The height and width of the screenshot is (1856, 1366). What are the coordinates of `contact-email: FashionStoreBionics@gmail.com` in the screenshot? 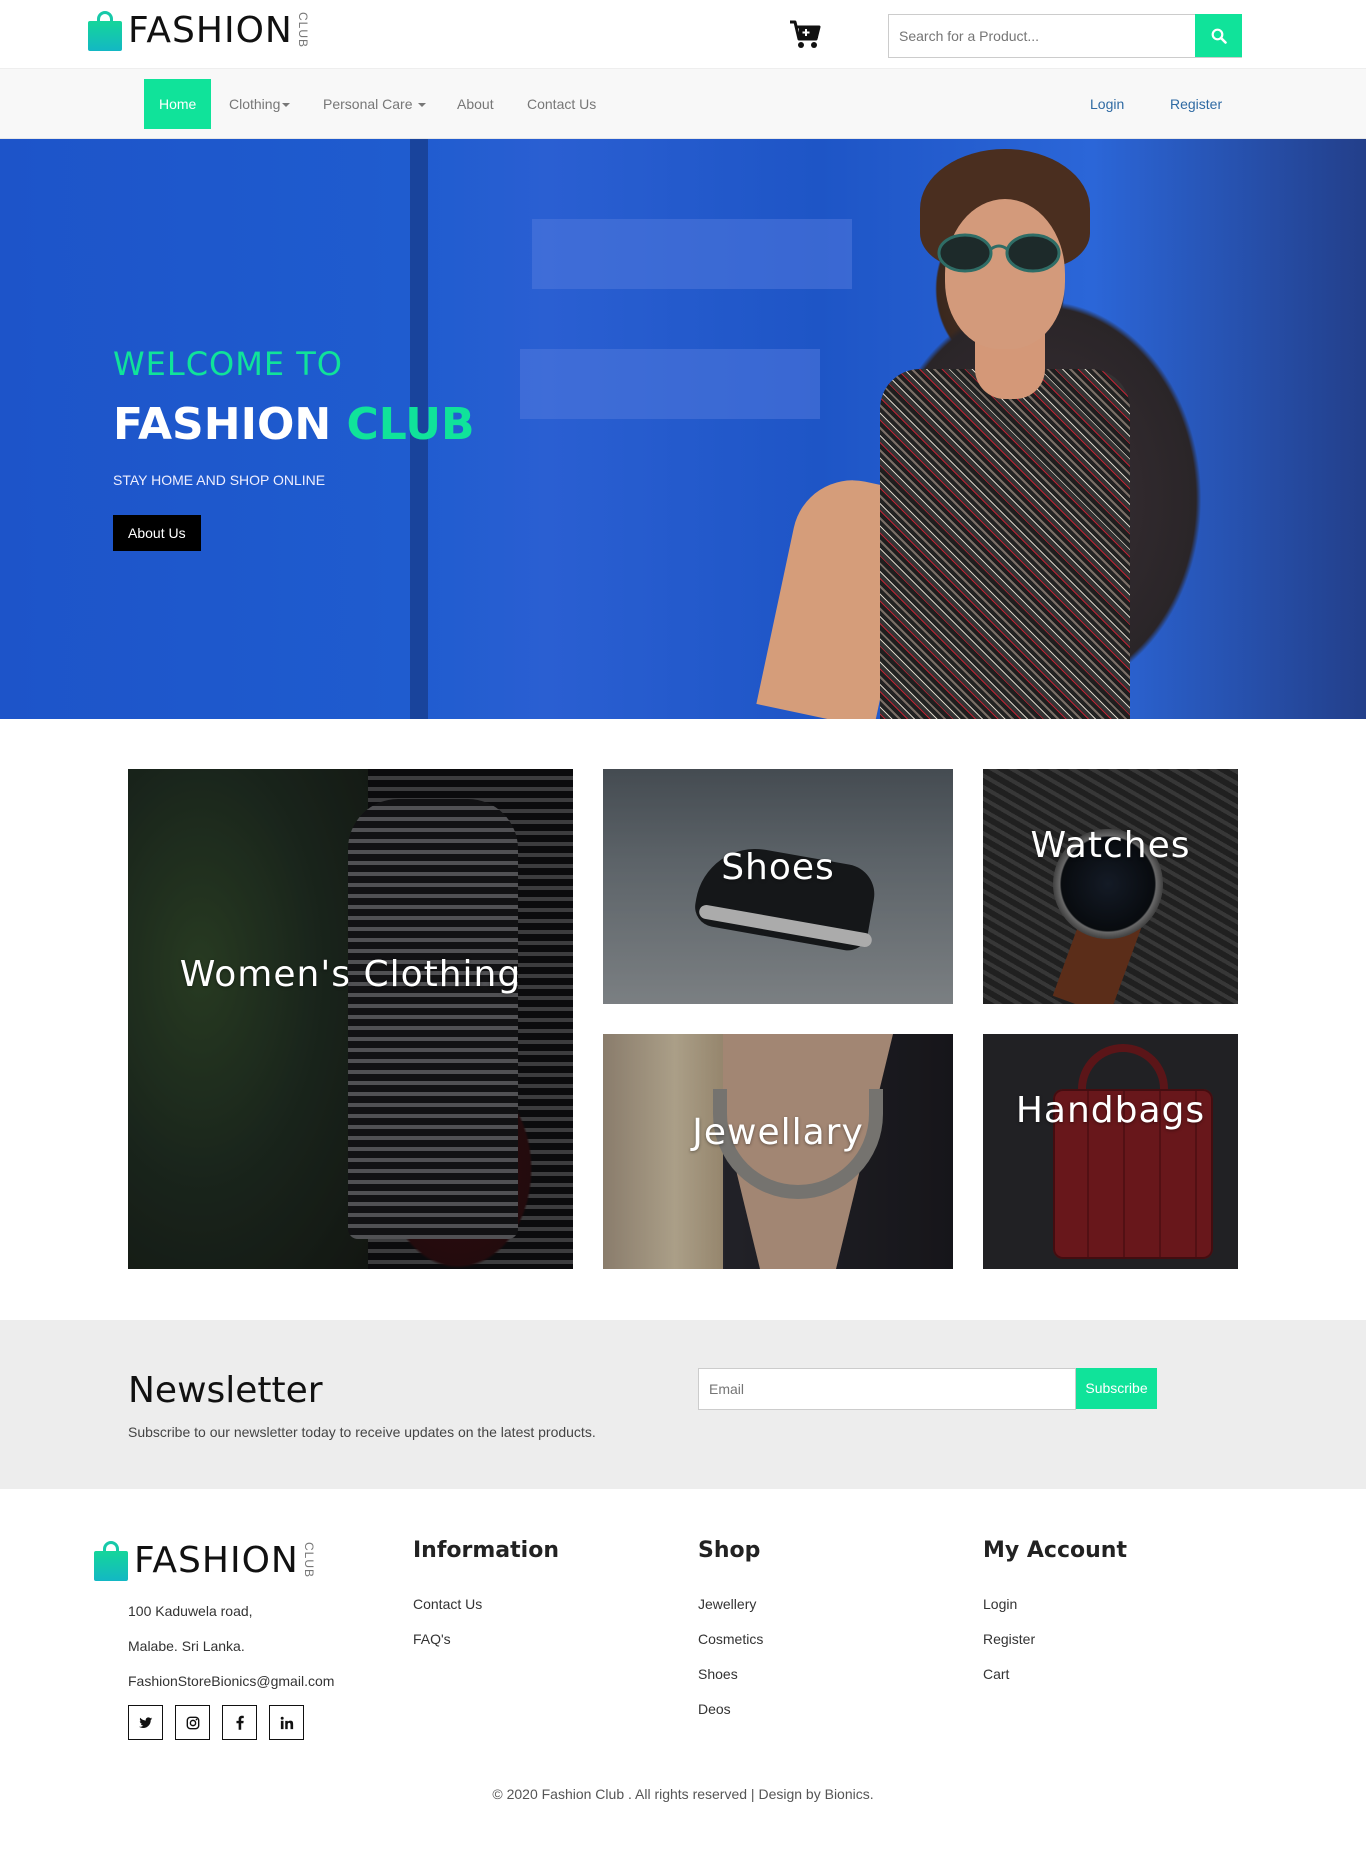 It's located at (231, 1681).